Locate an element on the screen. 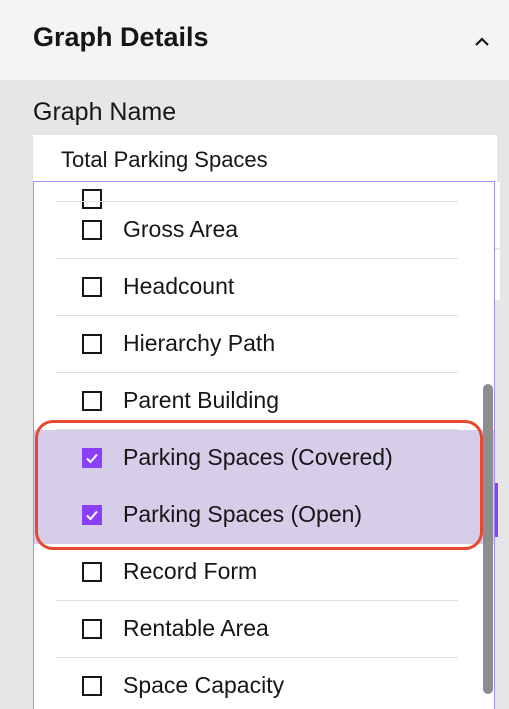 Image resolution: width=509 pixels, height=709 pixels. option-label: Rentable Area is located at coordinates (196, 628).